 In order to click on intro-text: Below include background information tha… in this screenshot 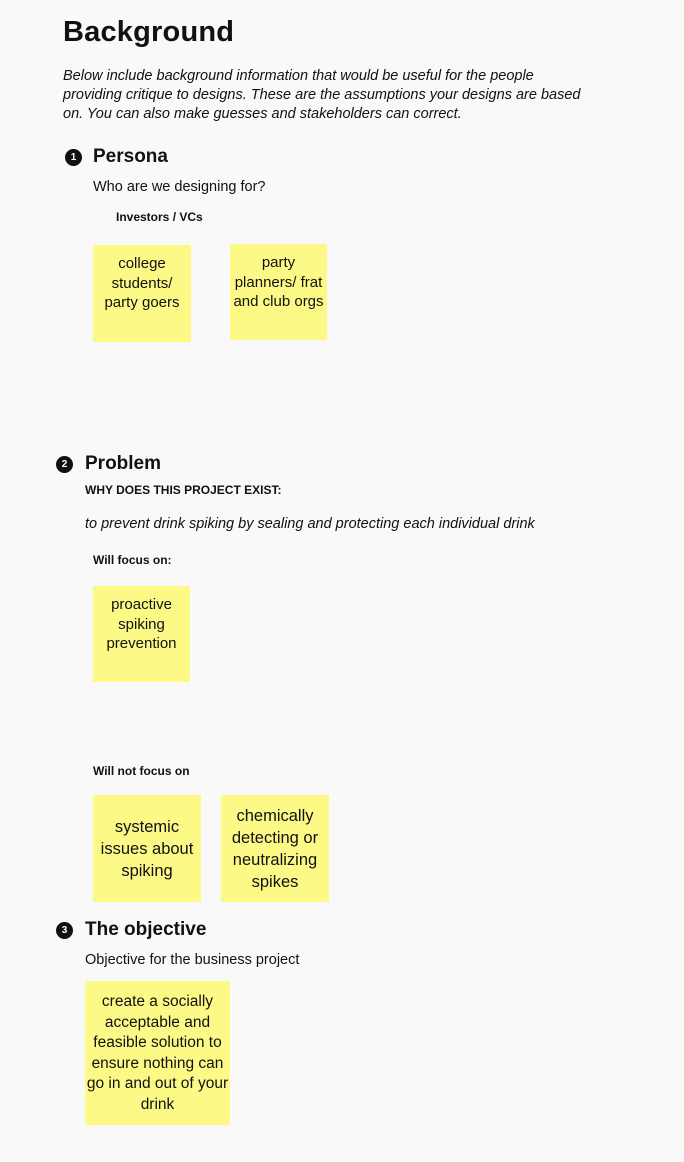, I will do `click(322, 95)`.